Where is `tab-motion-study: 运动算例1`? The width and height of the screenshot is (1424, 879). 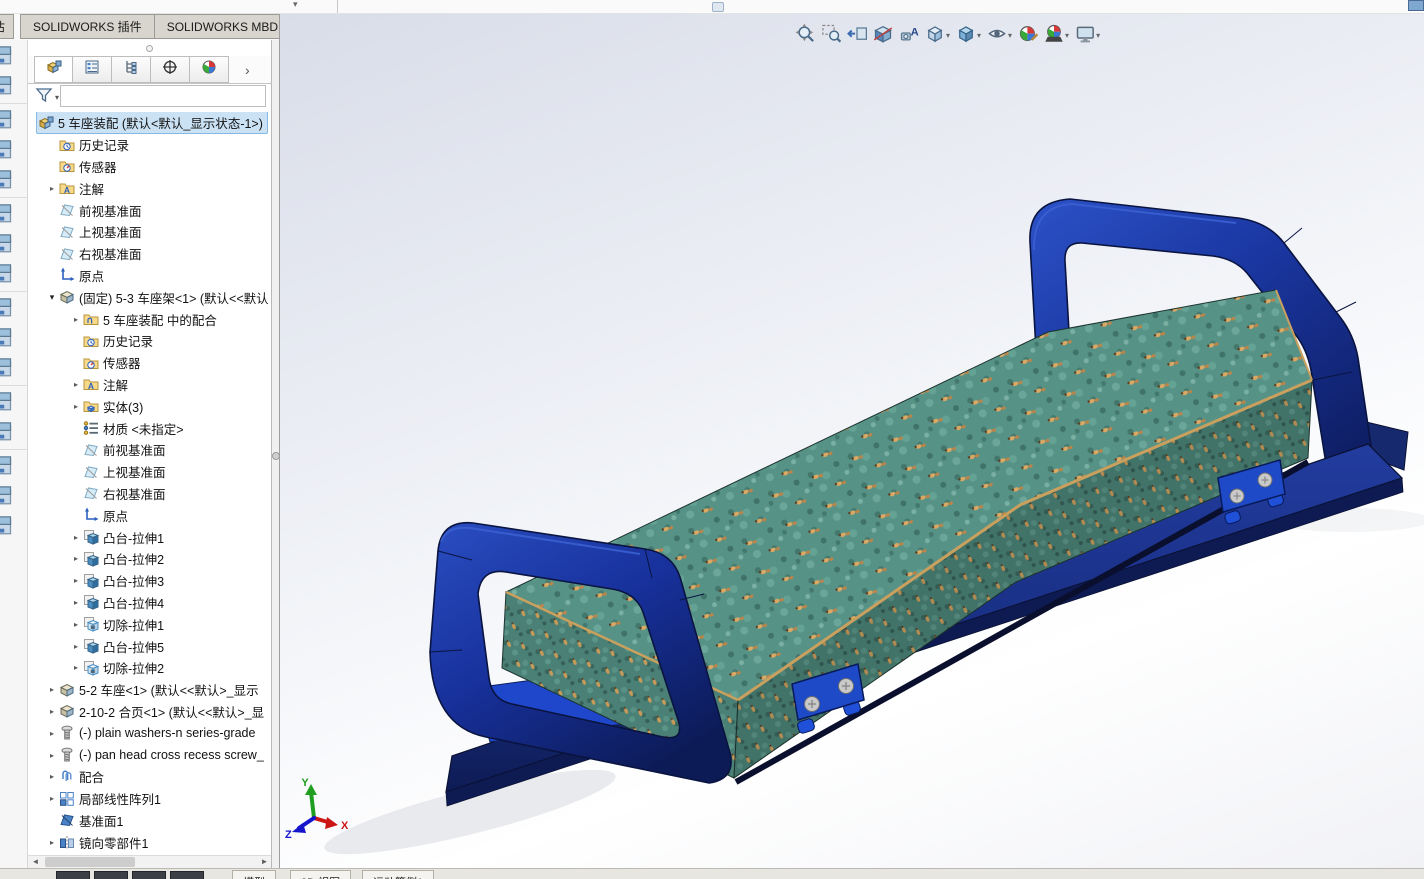 tab-motion-study: 运动算例1 is located at coordinates (398, 874).